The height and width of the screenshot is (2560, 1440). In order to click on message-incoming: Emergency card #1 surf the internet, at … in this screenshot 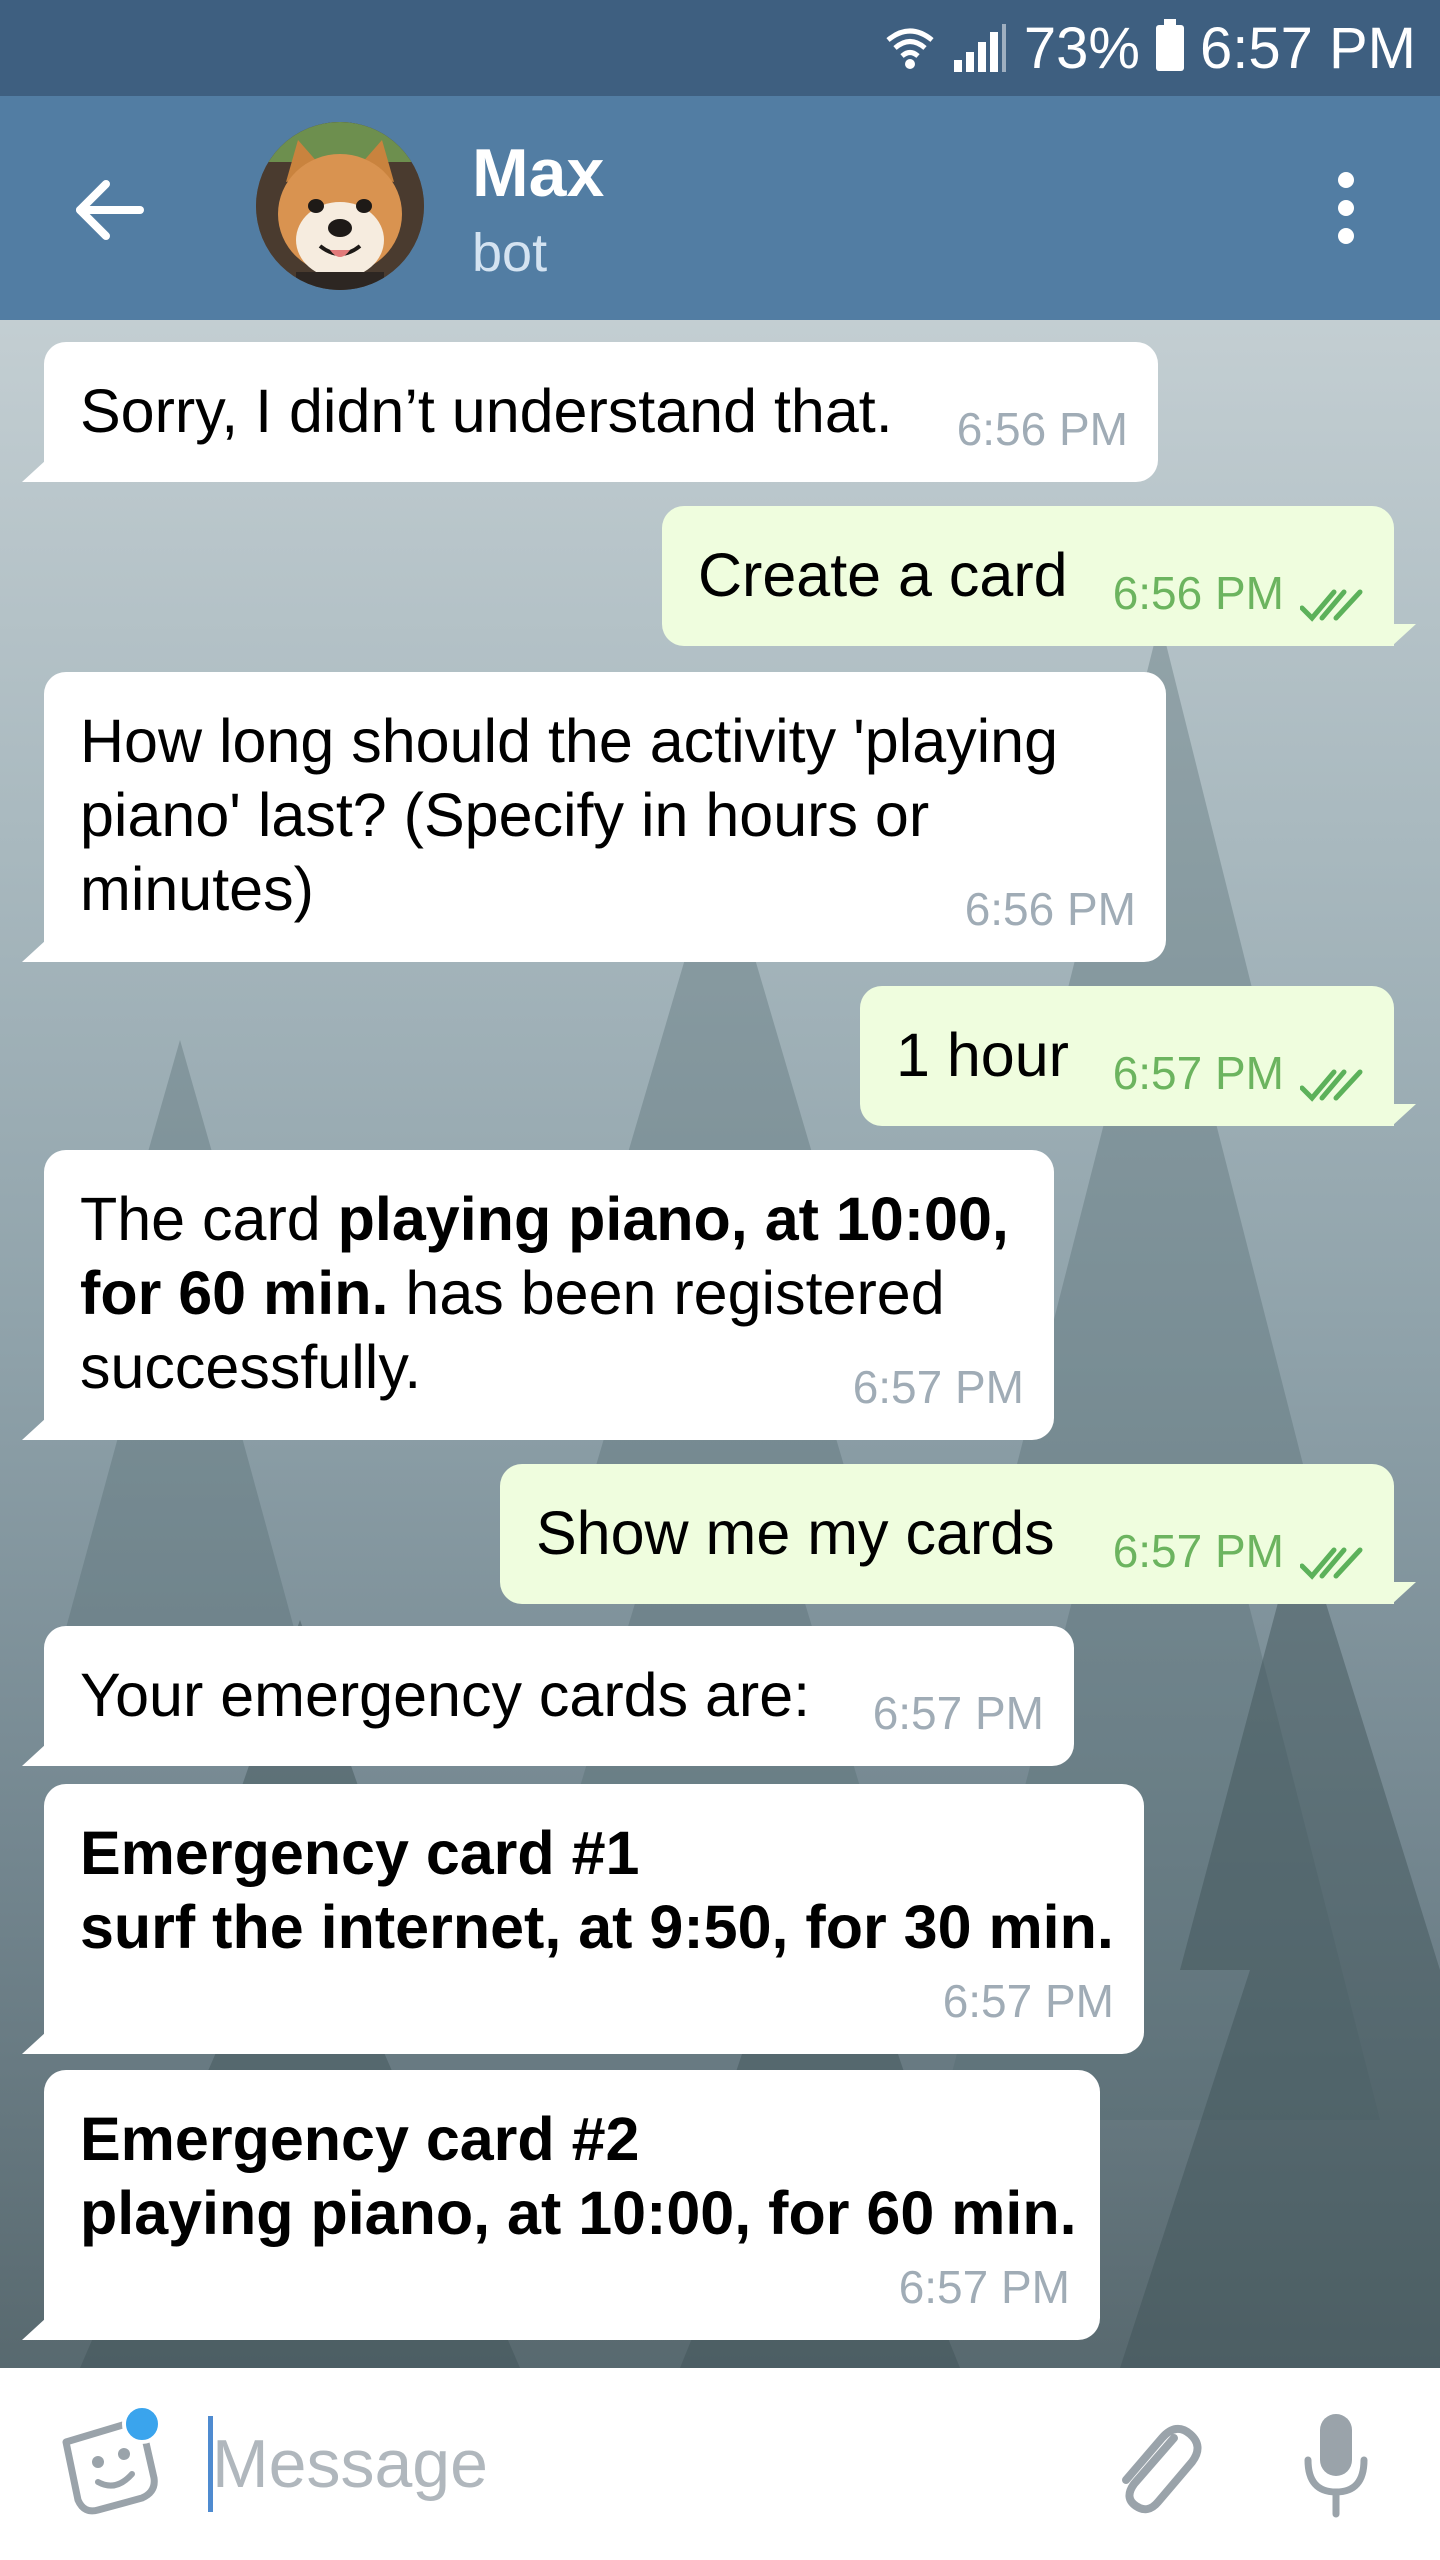, I will do `click(583, 1919)`.